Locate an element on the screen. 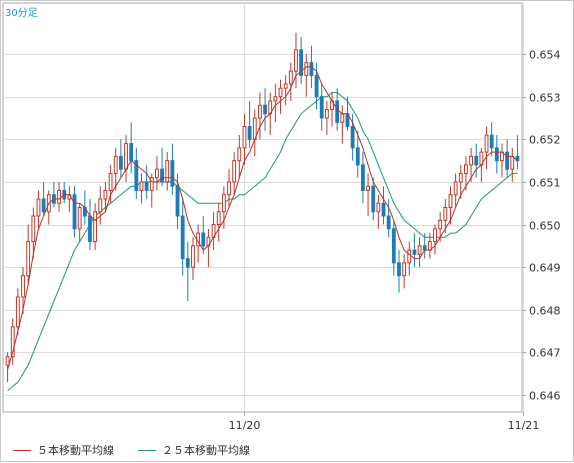  legend-item-ma25: ２５本移動平均線 is located at coordinates (194, 450).